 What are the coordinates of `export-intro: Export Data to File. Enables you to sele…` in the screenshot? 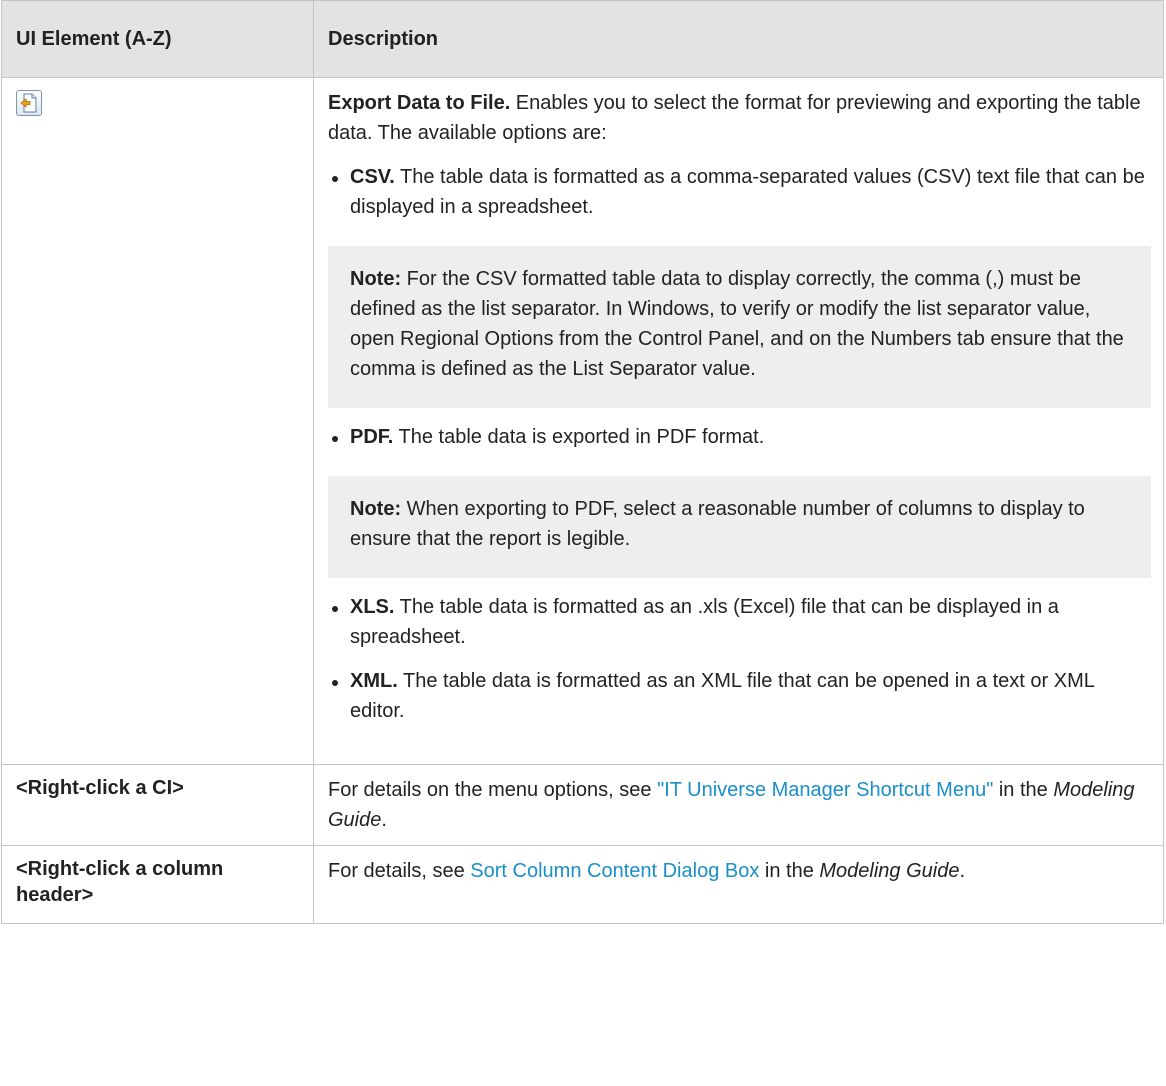 It's located at (739, 118).